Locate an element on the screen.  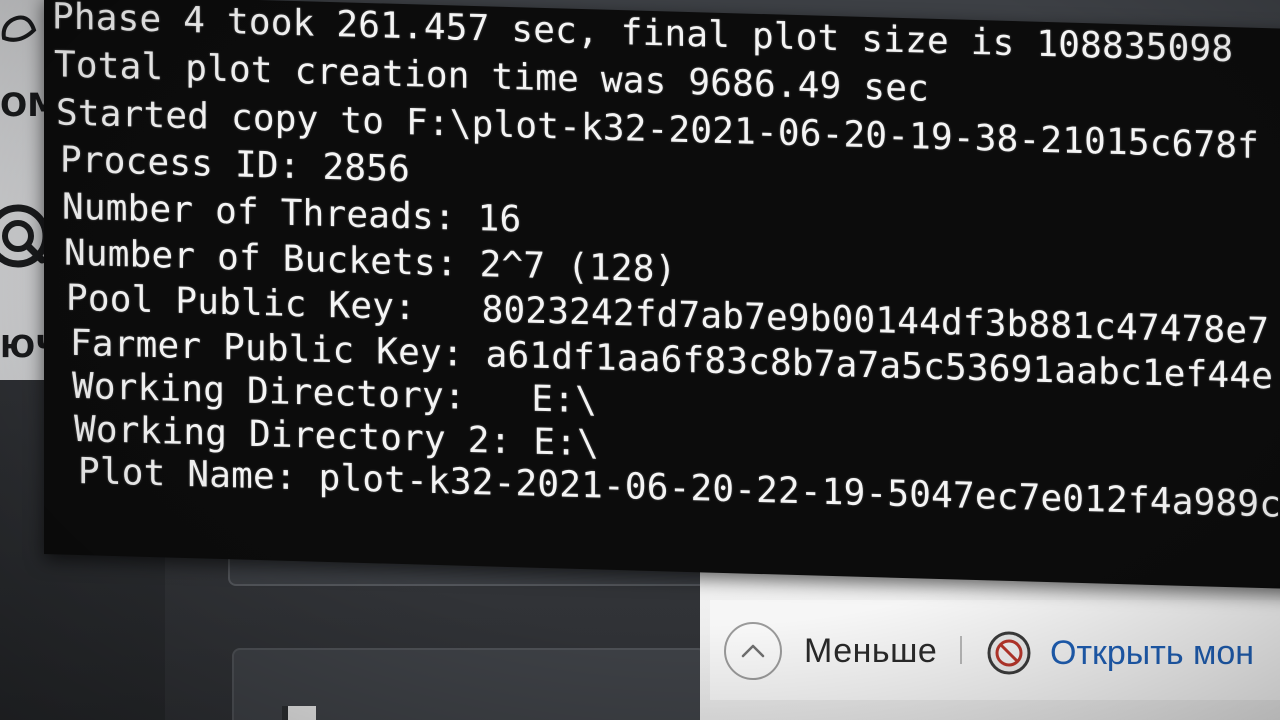
divider is located at coordinates (961, 650).